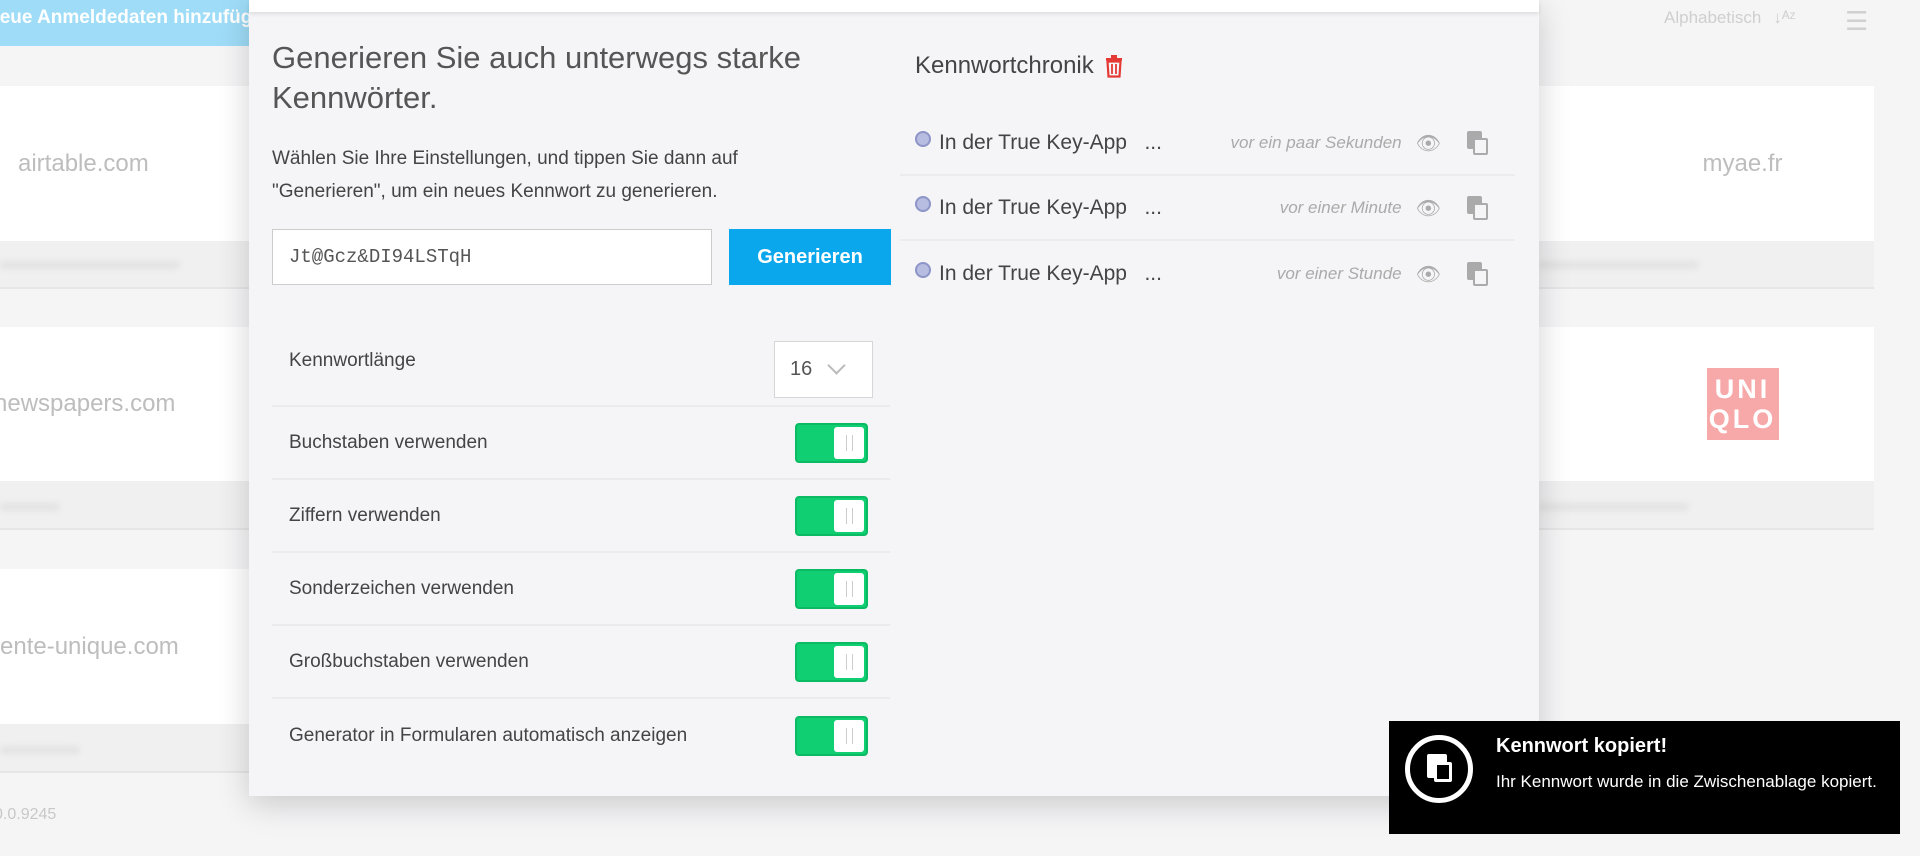  I want to click on credential-card: newspapers.com, so click(124, 404).